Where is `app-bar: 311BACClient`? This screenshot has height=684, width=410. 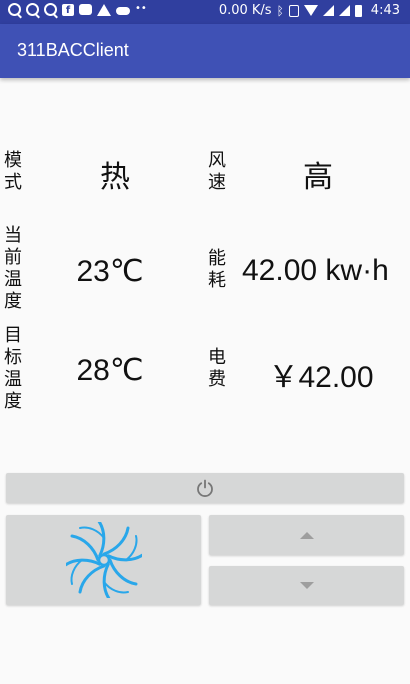 app-bar: 311BACClient is located at coordinates (205, 51).